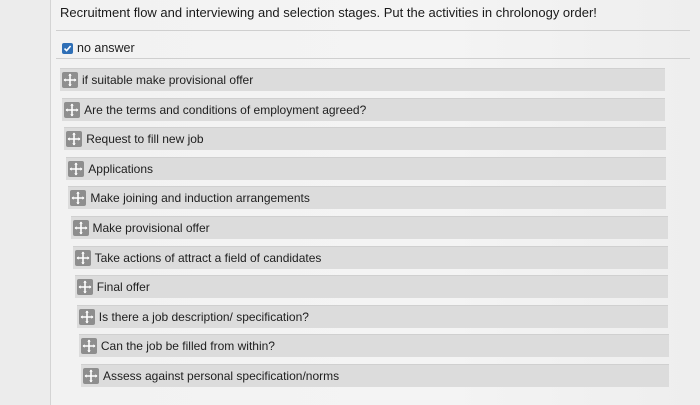 This screenshot has height=405, width=700. I want to click on sortable-item-label: Applications, so click(121, 169).